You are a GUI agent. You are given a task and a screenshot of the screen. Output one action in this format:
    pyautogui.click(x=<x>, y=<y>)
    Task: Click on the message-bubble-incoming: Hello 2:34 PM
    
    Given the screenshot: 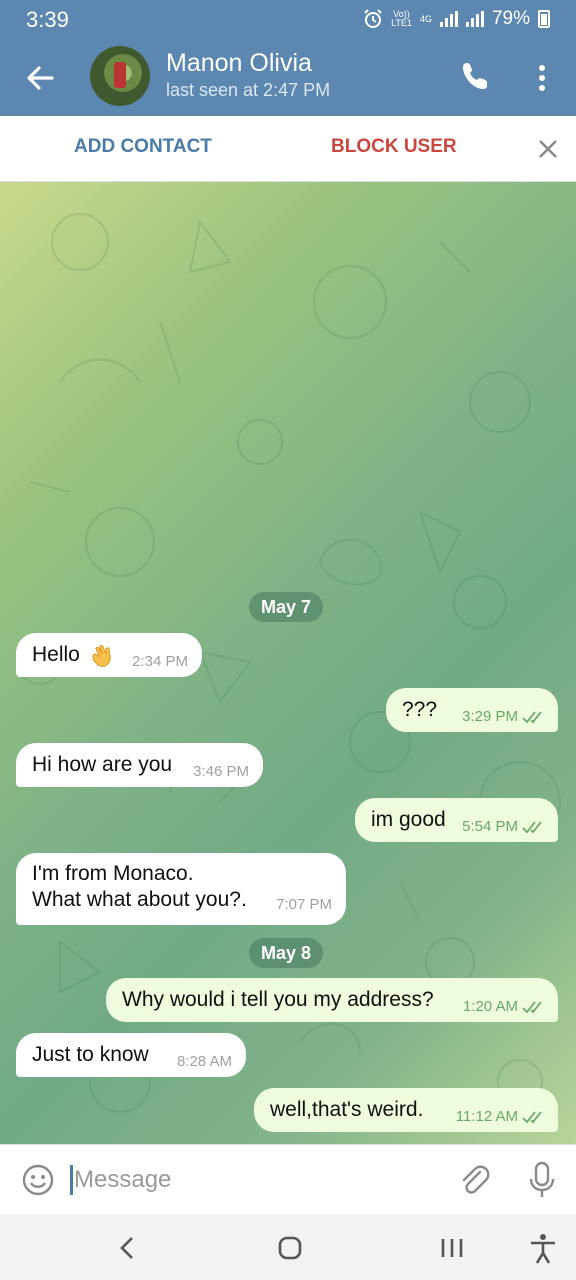 What is the action you would take?
    pyautogui.click(x=109, y=655)
    